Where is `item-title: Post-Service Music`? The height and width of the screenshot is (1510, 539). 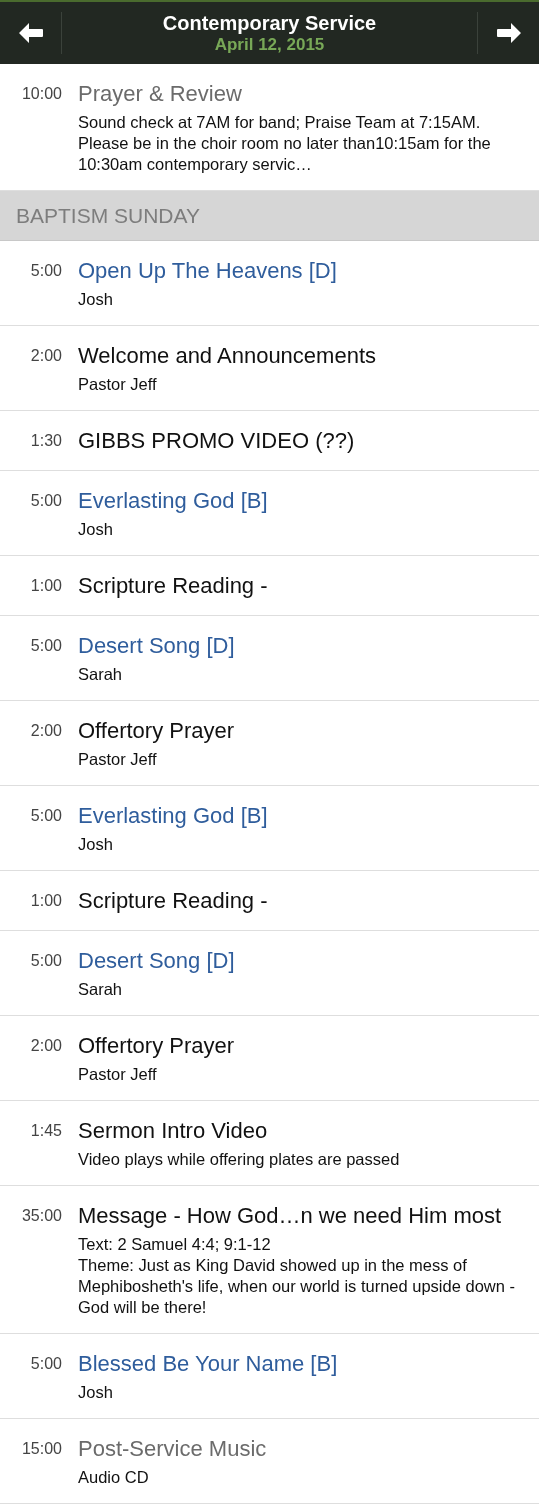
item-title: Post-Service Music is located at coordinates (303, 1449).